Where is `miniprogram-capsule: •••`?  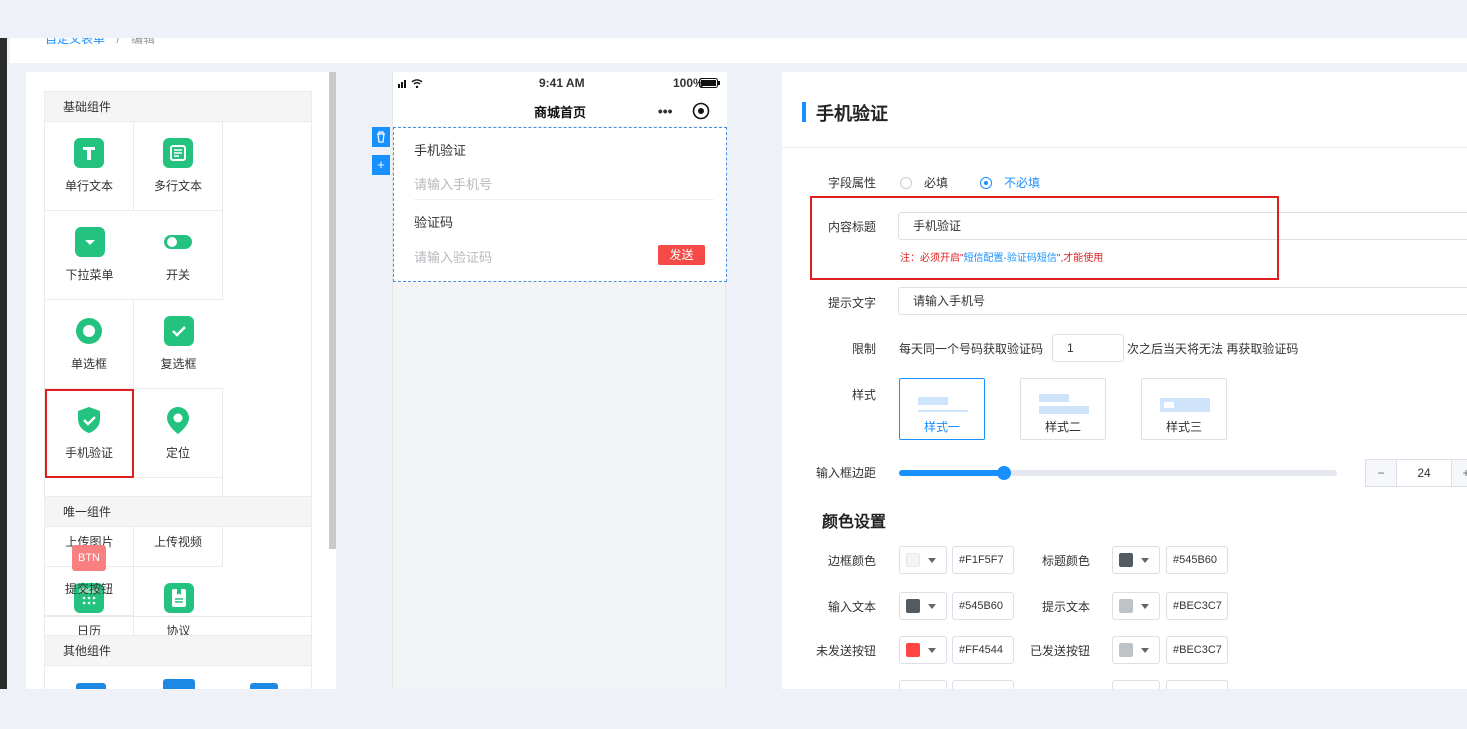
miniprogram-capsule: ••• is located at coordinates (684, 111).